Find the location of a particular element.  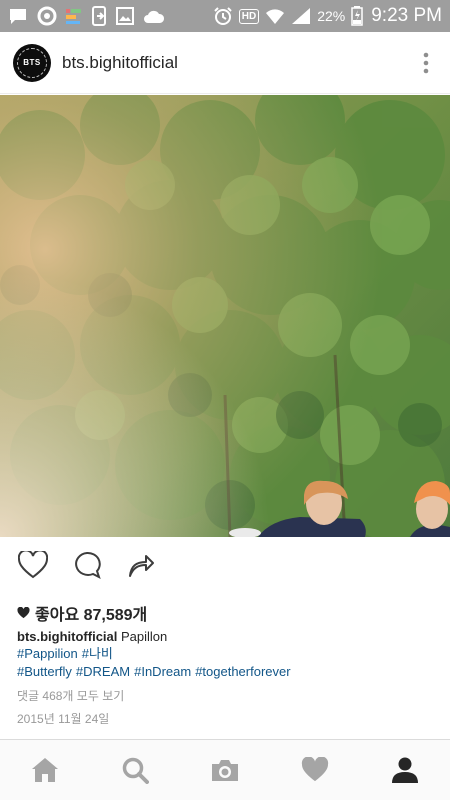

phone-icon is located at coordinates (99, 16).